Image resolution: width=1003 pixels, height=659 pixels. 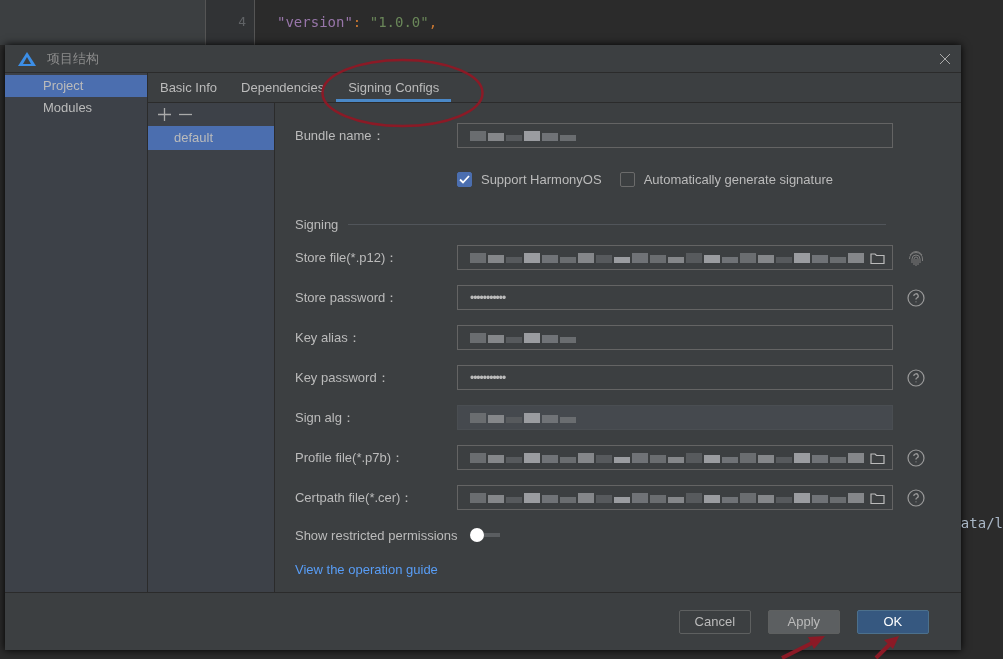 I want to click on field-label: Key alias：, so click(x=328, y=337).